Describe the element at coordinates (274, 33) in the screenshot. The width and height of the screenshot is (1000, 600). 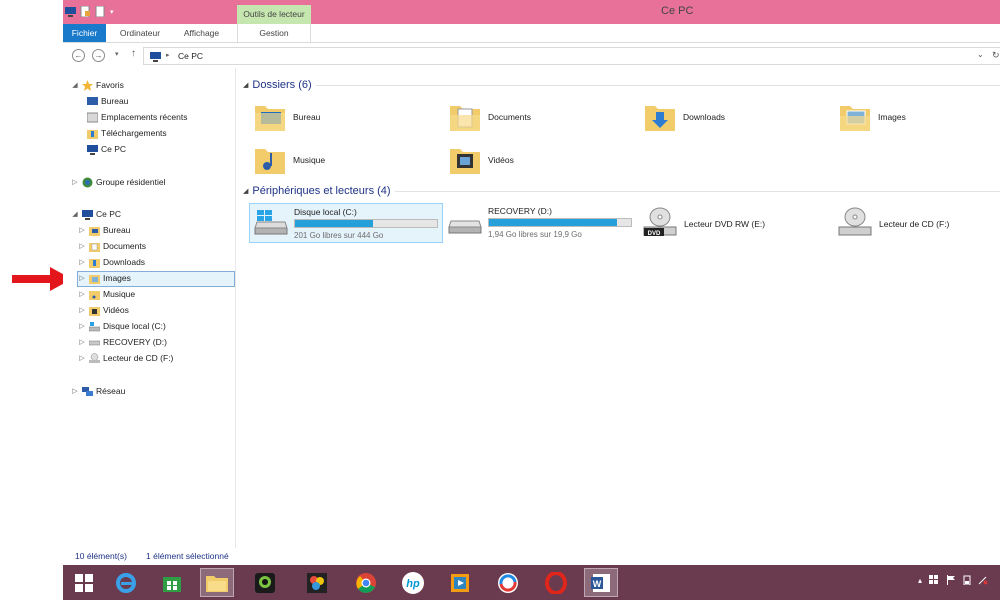
I see `tab-manage: Gestion` at that location.